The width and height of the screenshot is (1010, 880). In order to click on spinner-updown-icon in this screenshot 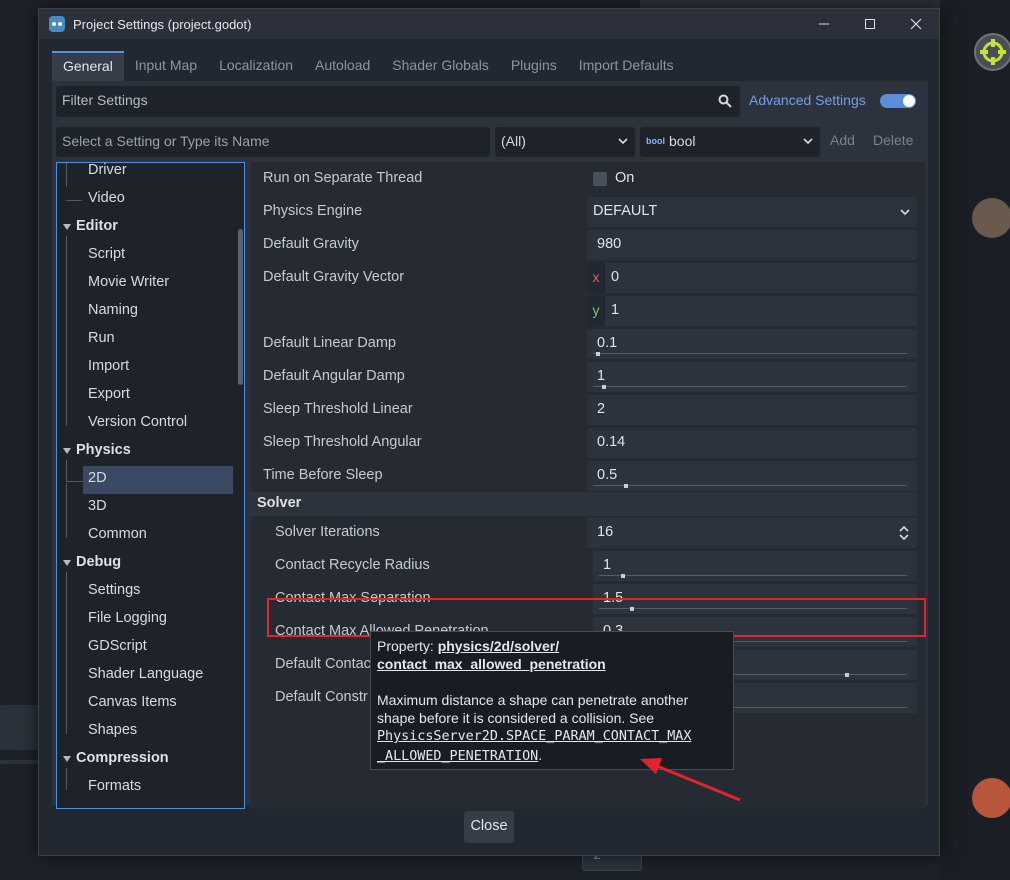, I will do `click(904, 533)`.